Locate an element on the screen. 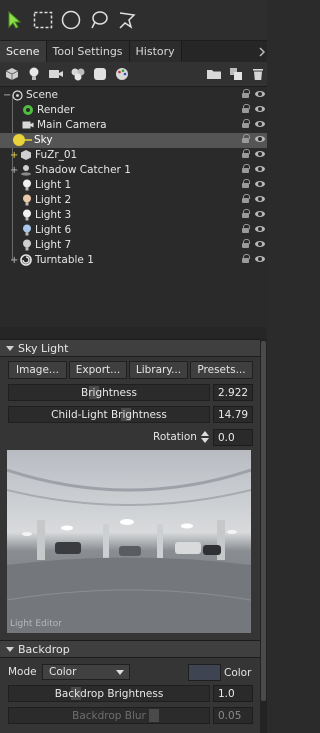 This screenshot has width=320, height=733. backdrop-header: Backdrop is located at coordinates (130, 649).